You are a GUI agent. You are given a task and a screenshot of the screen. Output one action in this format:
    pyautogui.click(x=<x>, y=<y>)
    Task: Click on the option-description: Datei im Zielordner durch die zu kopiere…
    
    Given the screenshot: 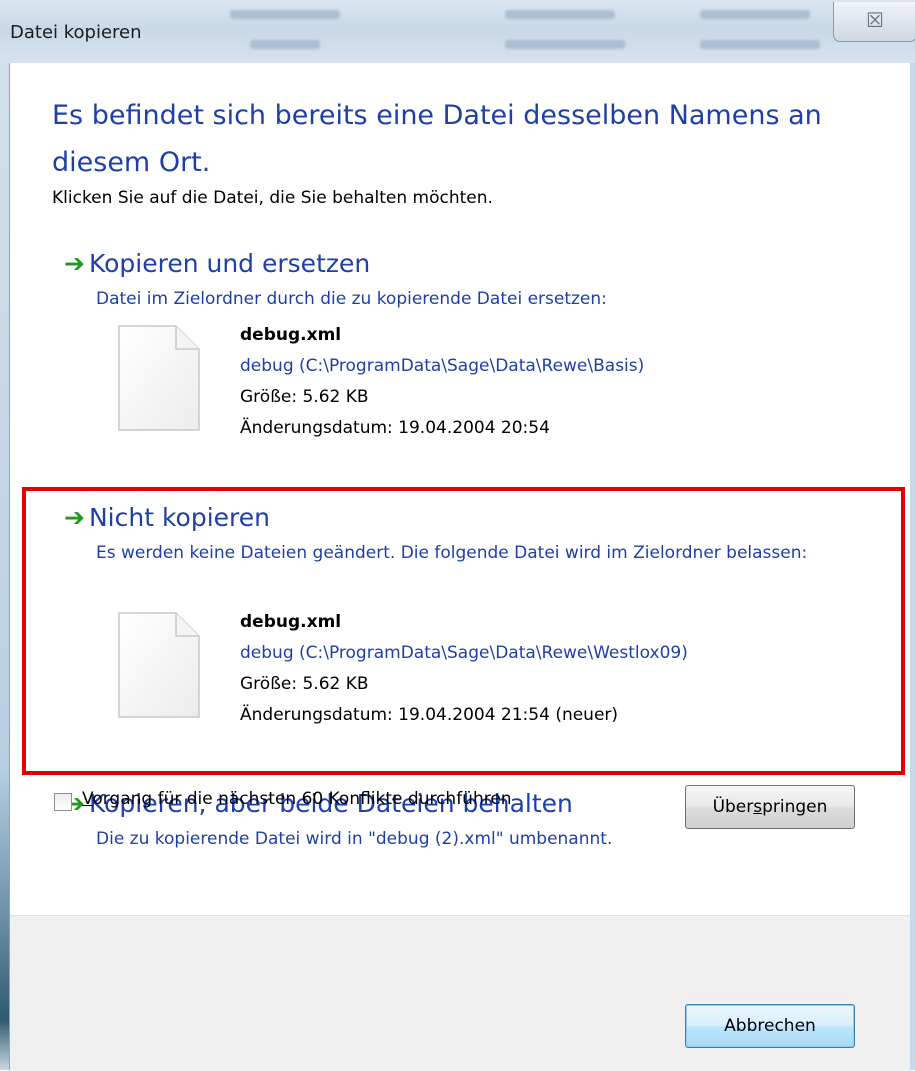 What is the action you would take?
    pyautogui.click(x=351, y=299)
    